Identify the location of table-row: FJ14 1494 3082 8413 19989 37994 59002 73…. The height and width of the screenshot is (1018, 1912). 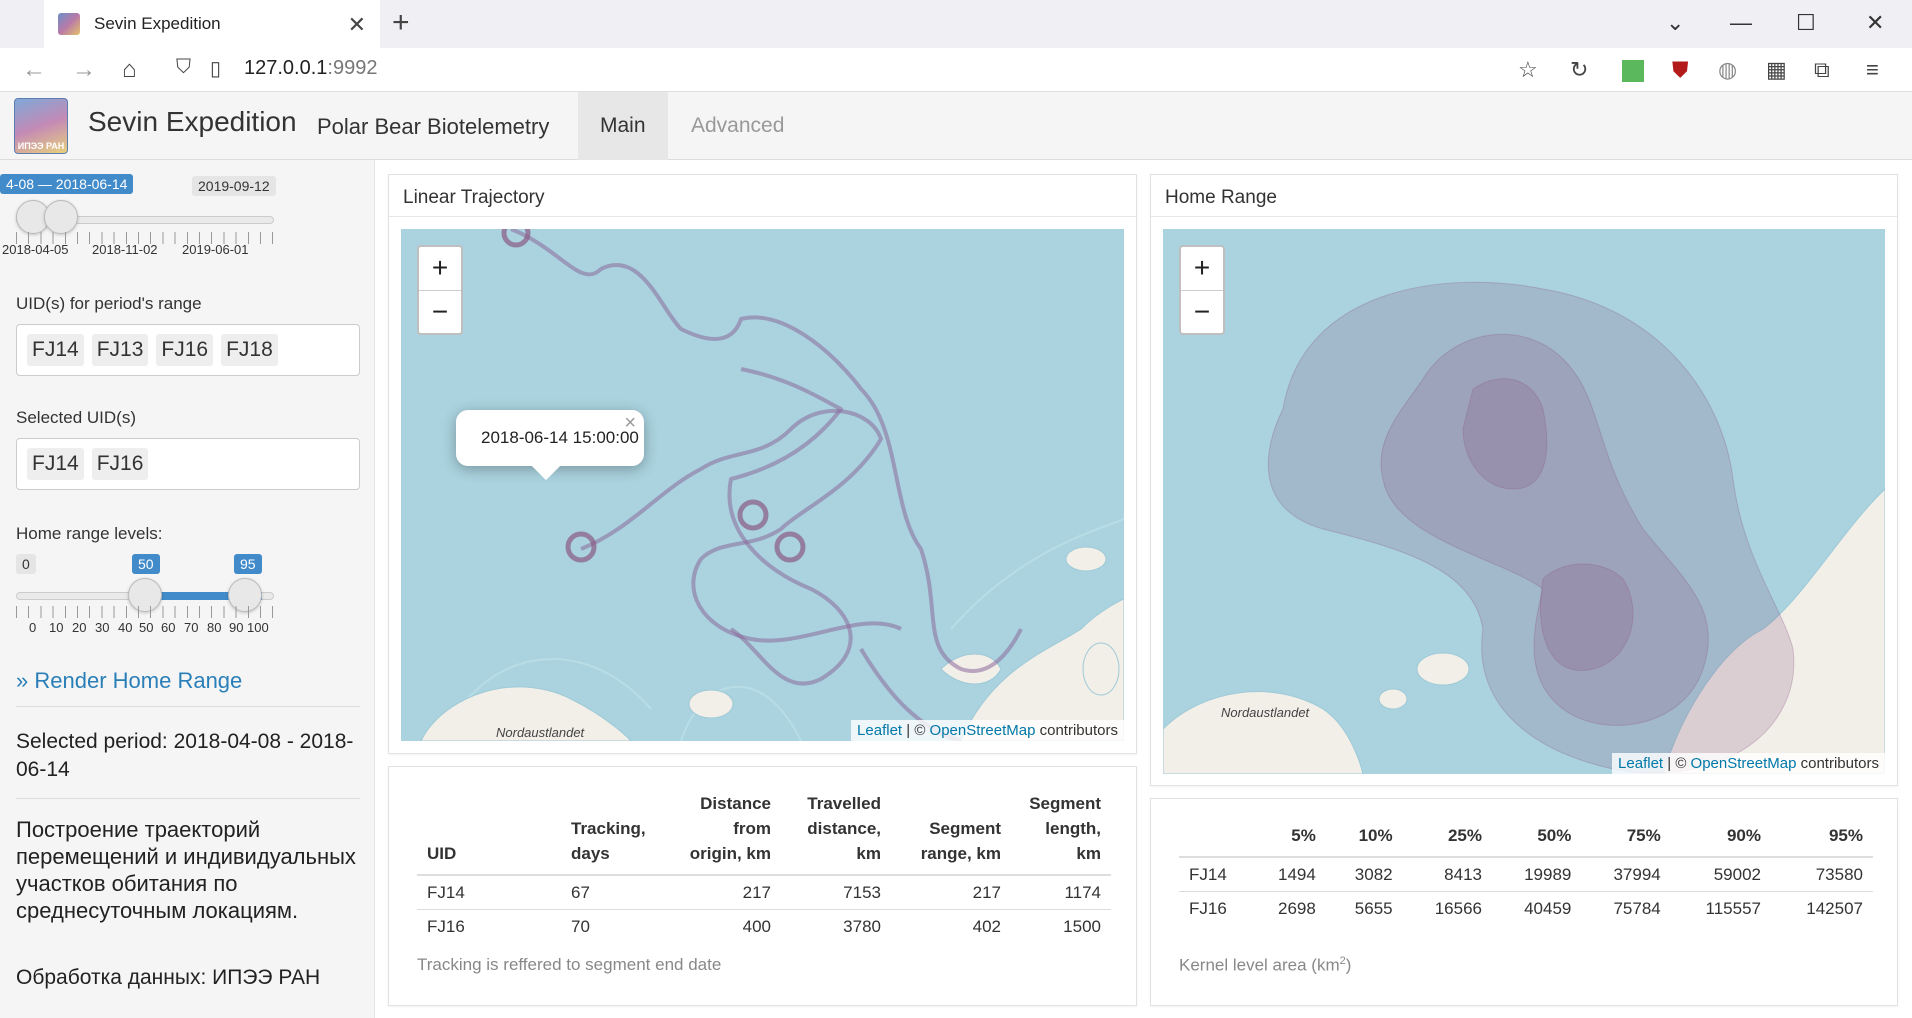
(1526, 874).